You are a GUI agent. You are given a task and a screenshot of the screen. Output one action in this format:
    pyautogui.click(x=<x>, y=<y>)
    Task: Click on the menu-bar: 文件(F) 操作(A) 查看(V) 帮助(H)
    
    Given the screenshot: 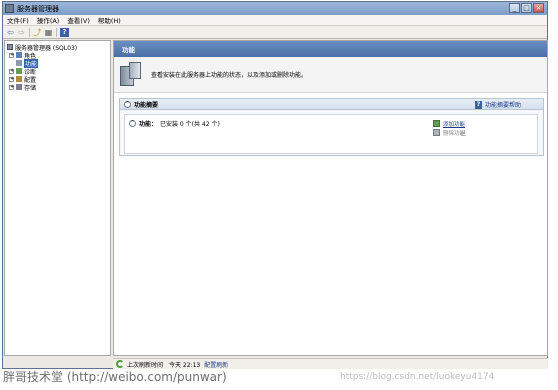 What is the action you would take?
    pyautogui.click(x=275, y=20)
    